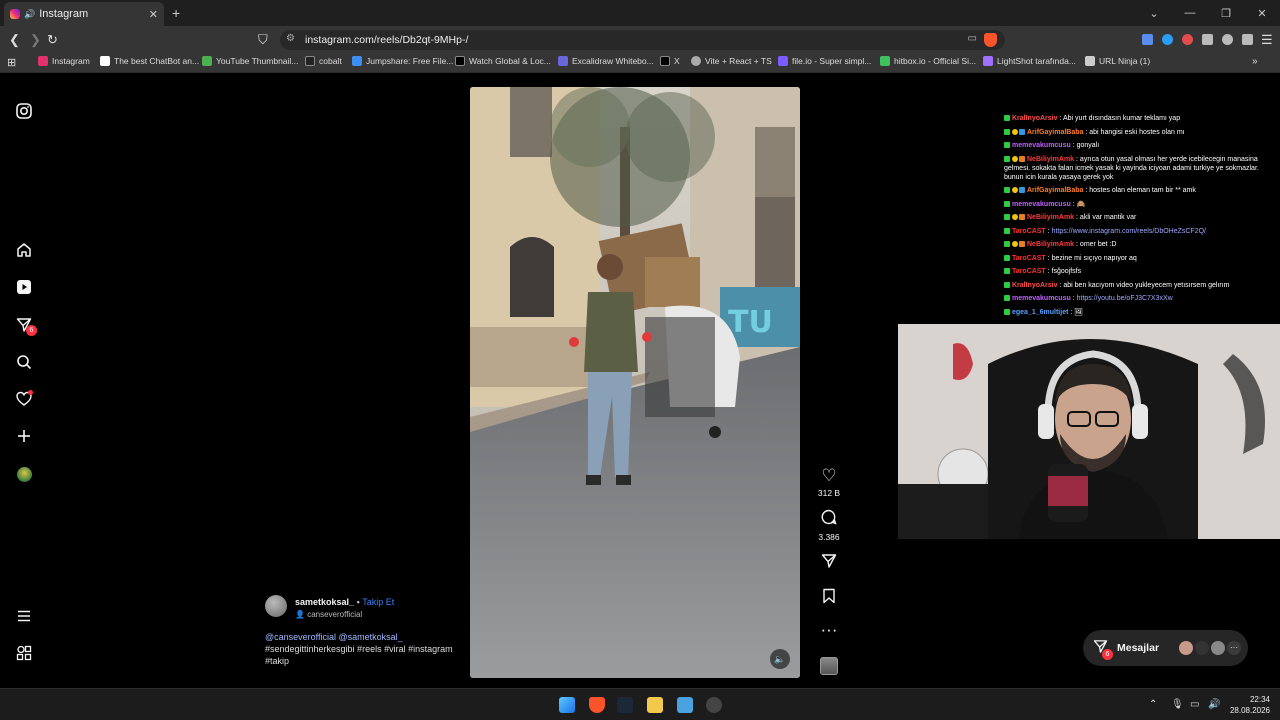 The width and height of the screenshot is (1280, 720). I want to click on comment-button: 3.386, so click(829, 525).